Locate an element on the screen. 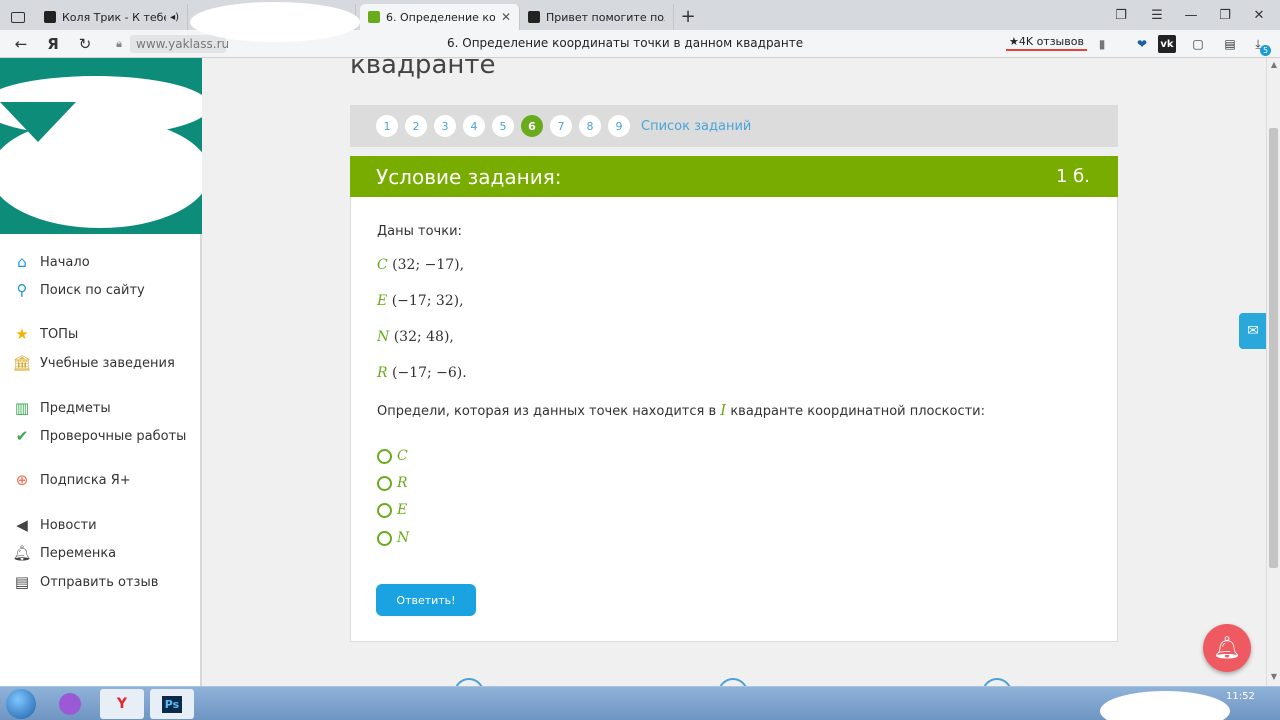 Image resolution: width=1280 pixels, height=720 pixels. page-4: 4 is located at coordinates (474, 126).